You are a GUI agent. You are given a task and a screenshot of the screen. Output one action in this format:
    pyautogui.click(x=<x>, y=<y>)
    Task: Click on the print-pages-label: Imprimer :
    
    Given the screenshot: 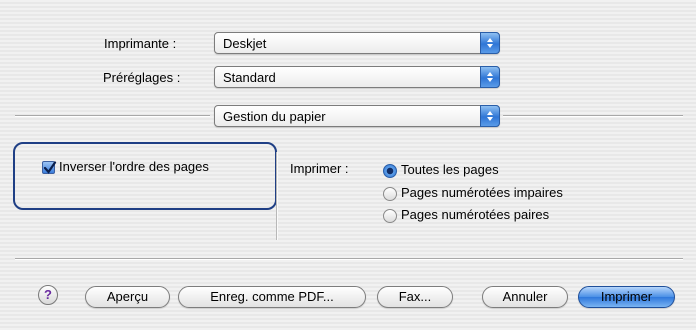 What is the action you would take?
    pyautogui.click(x=319, y=168)
    